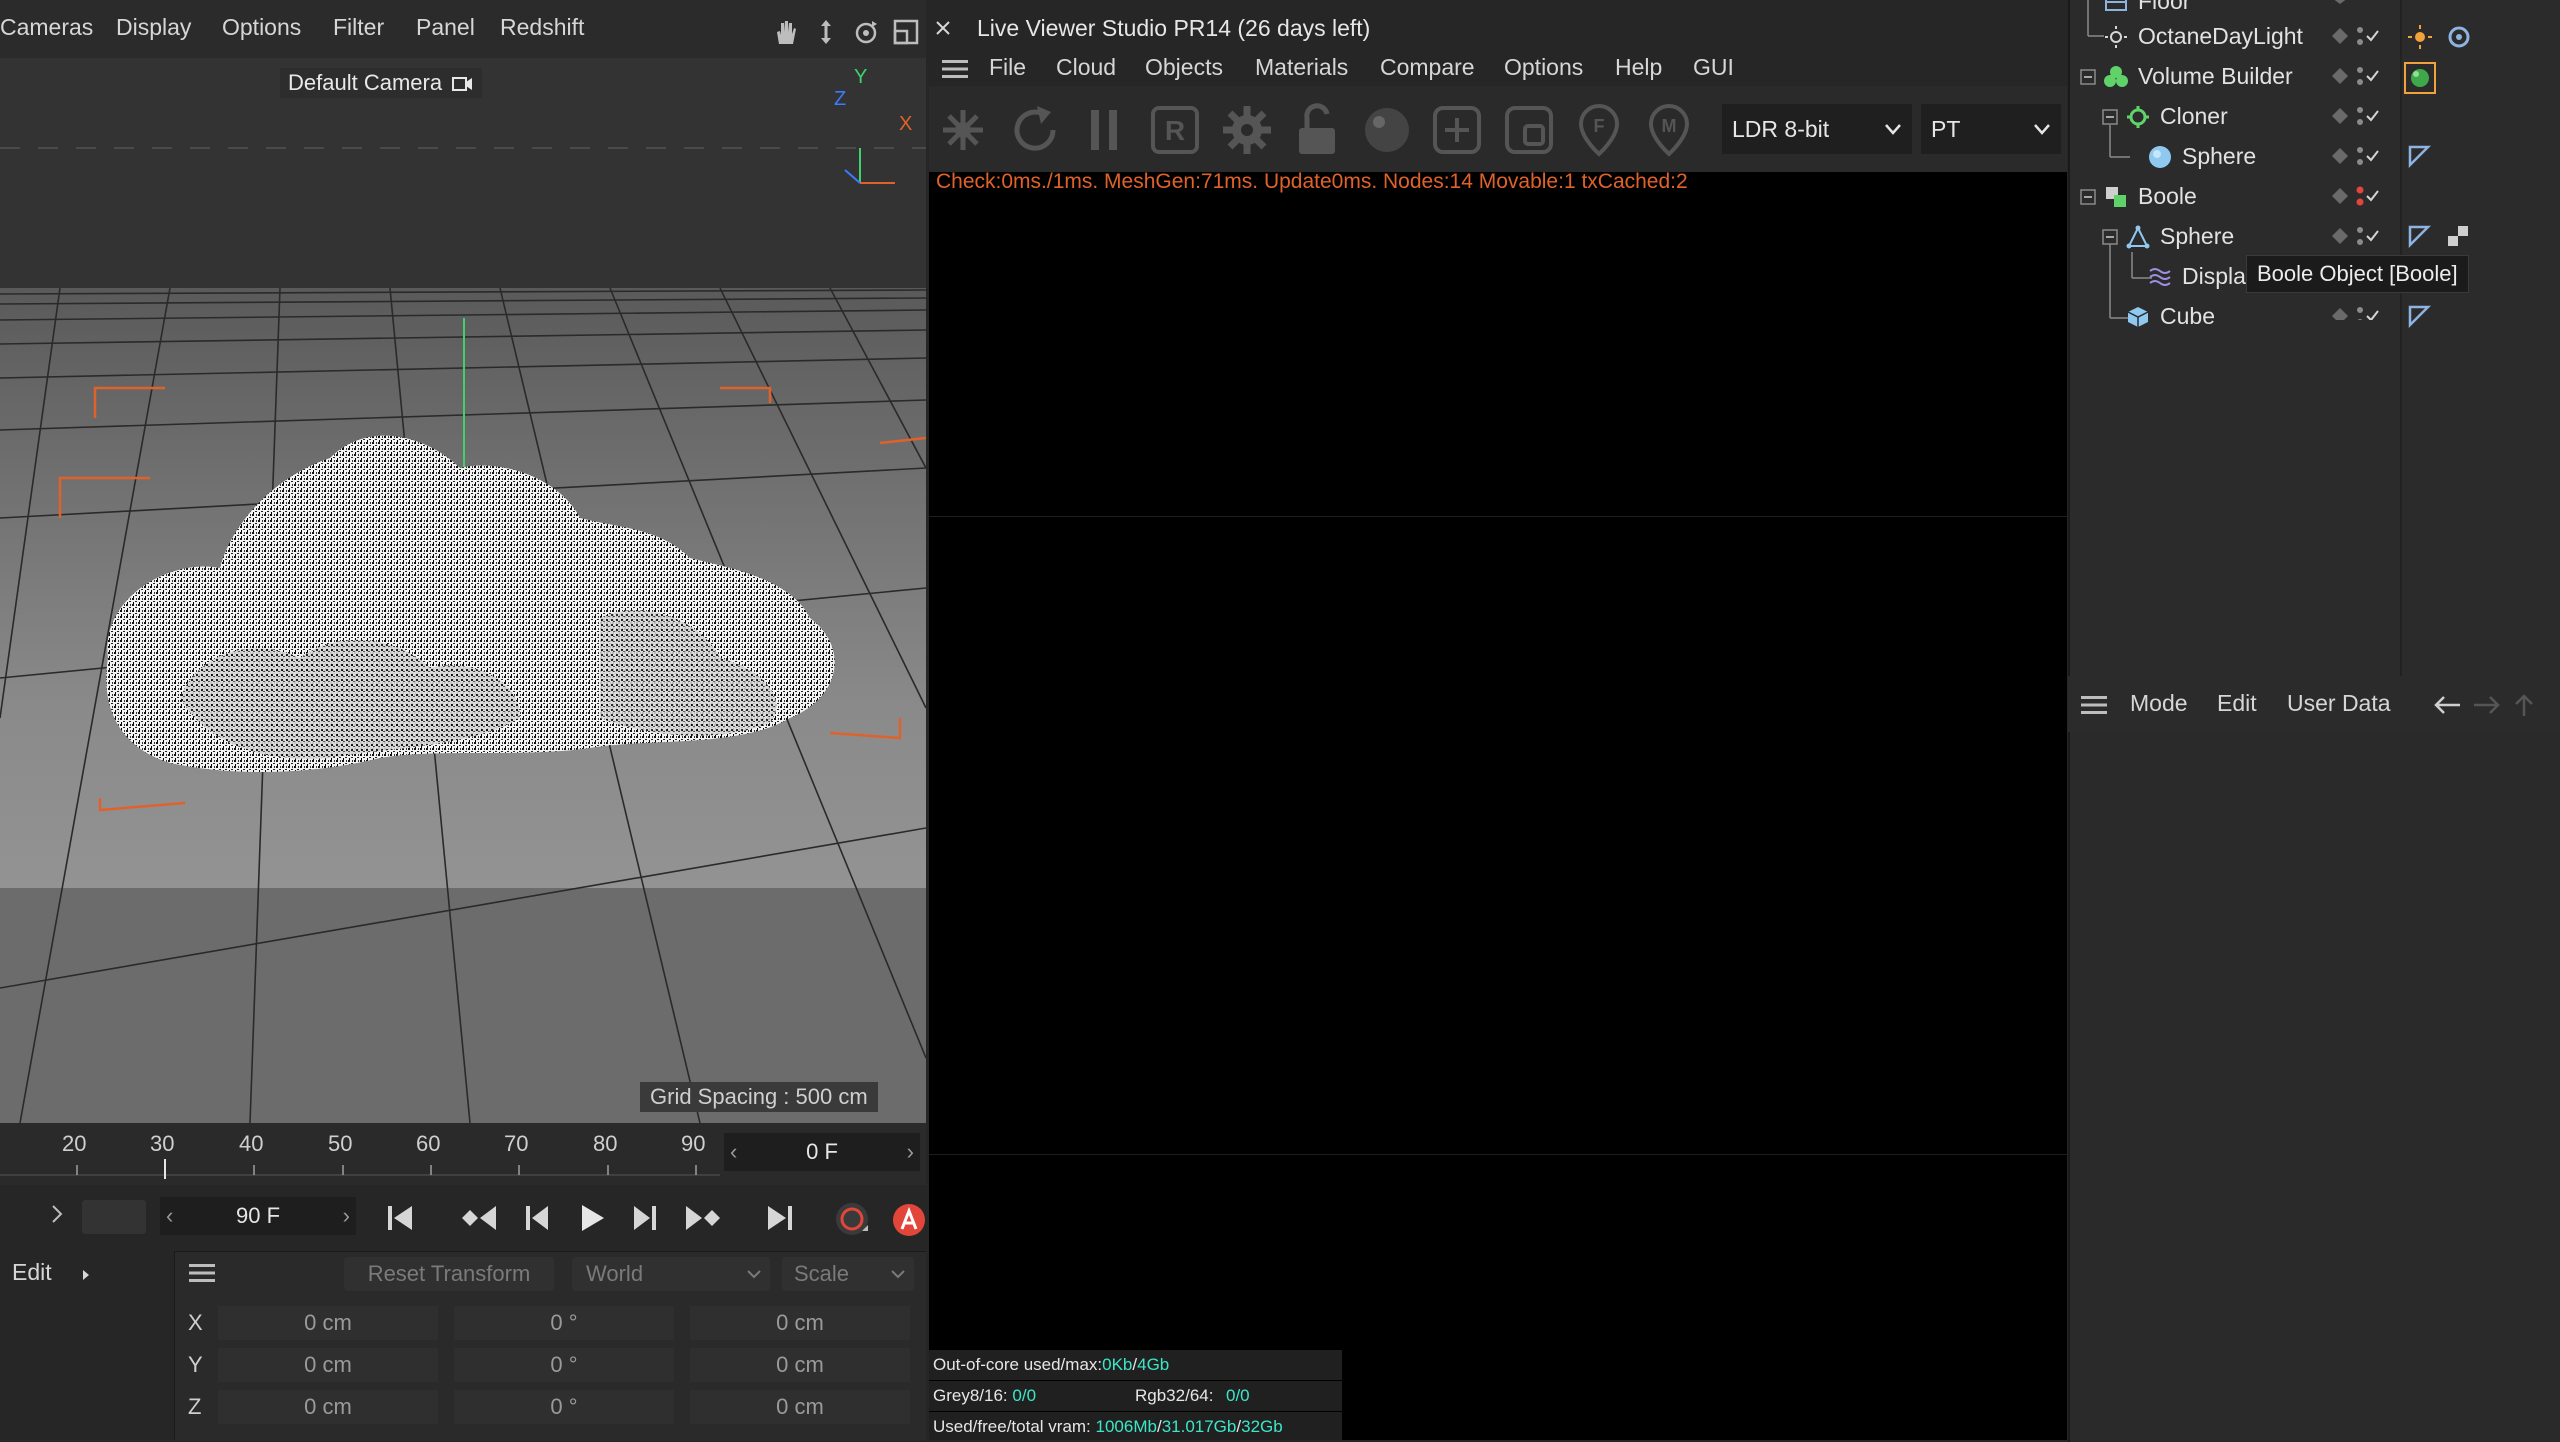 The height and width of the screenshot is (1442, 2560). I want to click on settings-gear-icon, so click(1247, 130).